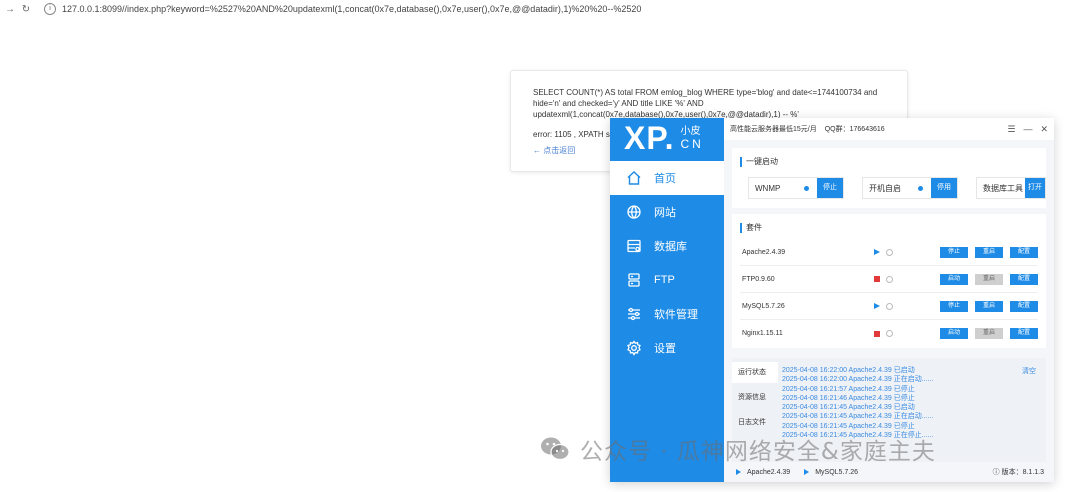 The width and height of the screenshot is (1080, 492). What do you see at coordinates (692, 144) in the screenshot?
I see `logo-bottom: CN` at bounding box center [692, 144].